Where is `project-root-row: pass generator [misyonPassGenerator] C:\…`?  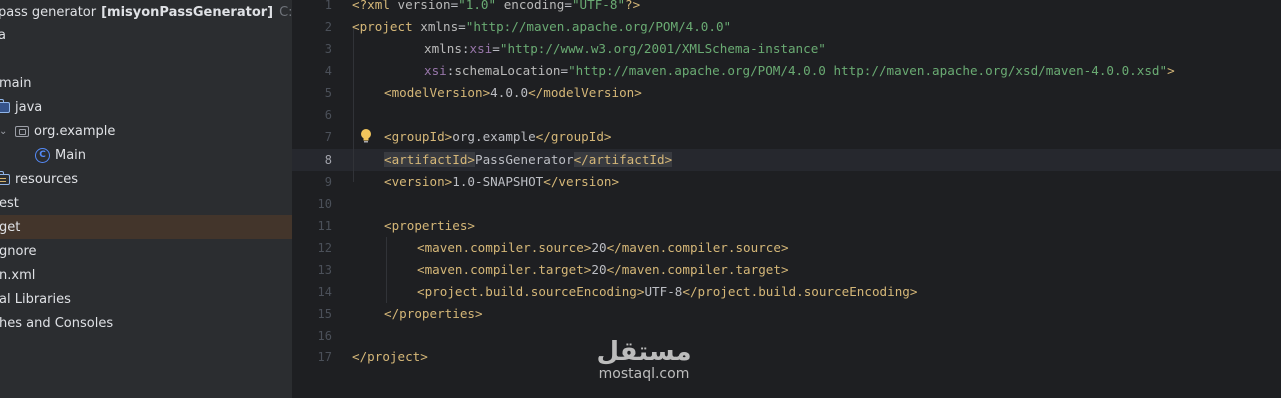 project-root-row: pass generator [misyonPassGenerator] C:\… is located at coordinates (146, 12).